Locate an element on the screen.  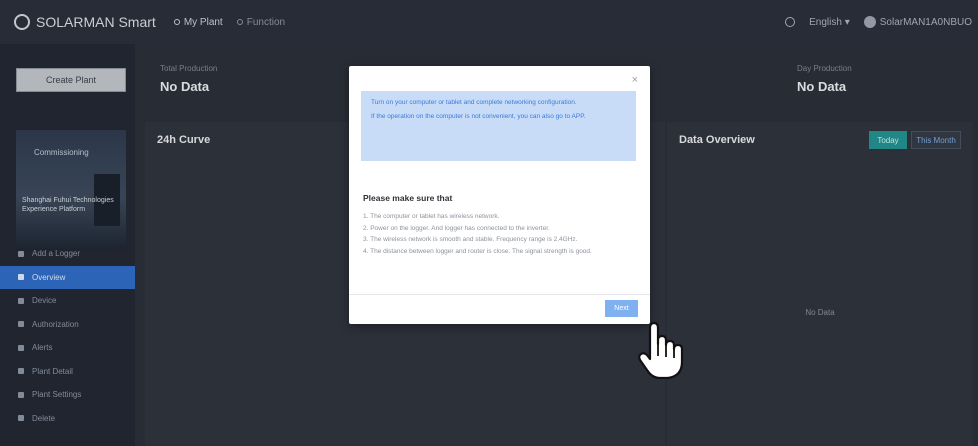
close-icon: × is located at coordinates (635, 80).